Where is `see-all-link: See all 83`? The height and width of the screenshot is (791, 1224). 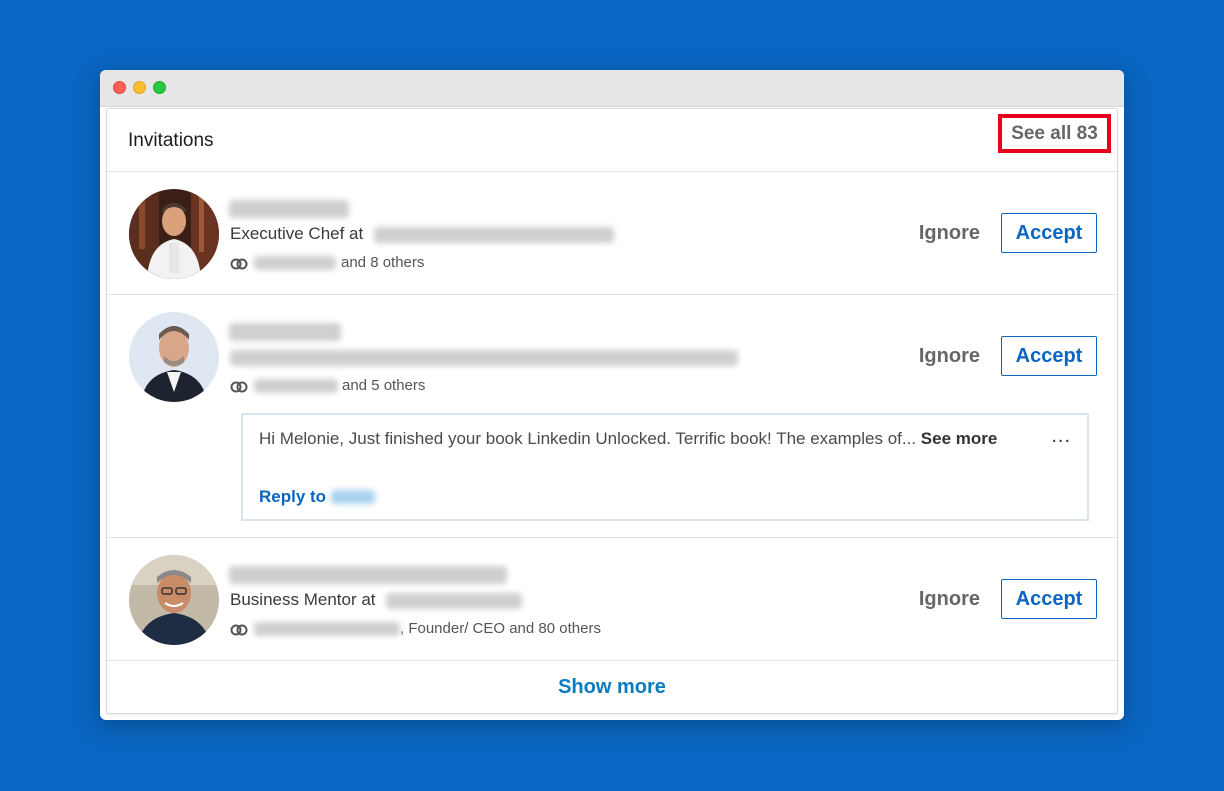 see-all-link: See all 83 is located at coordinates (1054, 133).